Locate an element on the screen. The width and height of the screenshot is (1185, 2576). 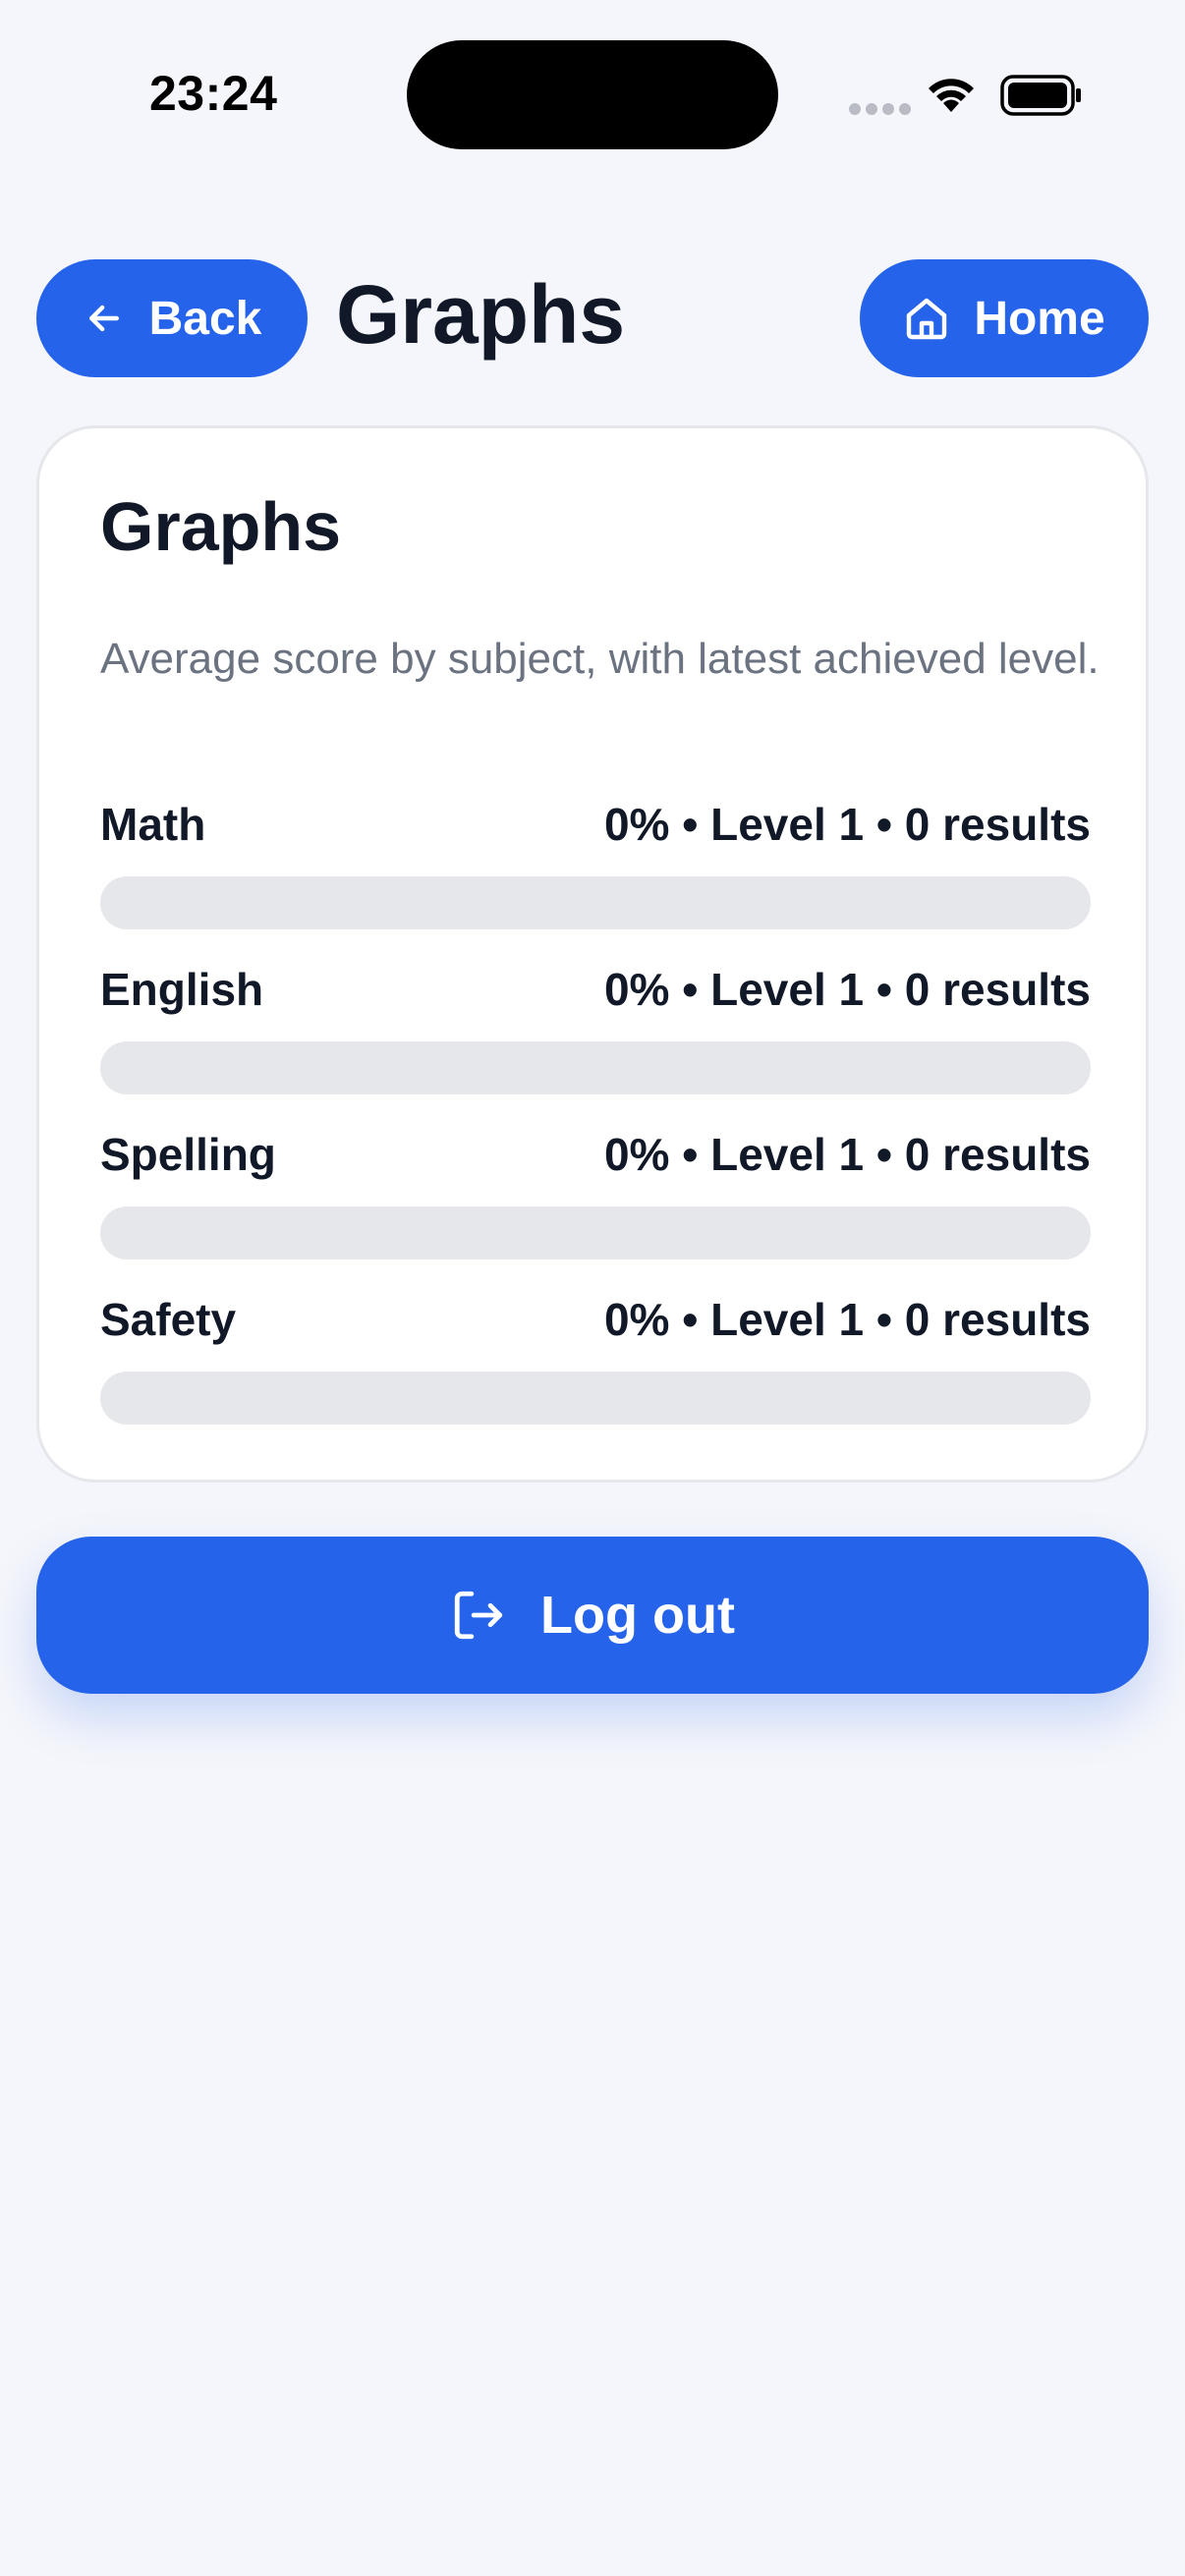
back-button: Back is located at coordinates (172, 318).